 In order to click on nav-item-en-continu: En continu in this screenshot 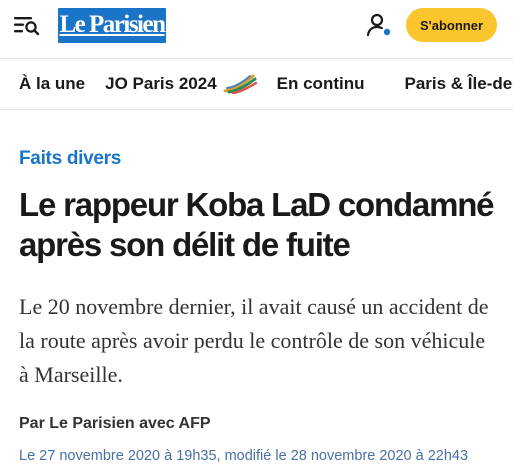, I will do `click(321, 84)`.